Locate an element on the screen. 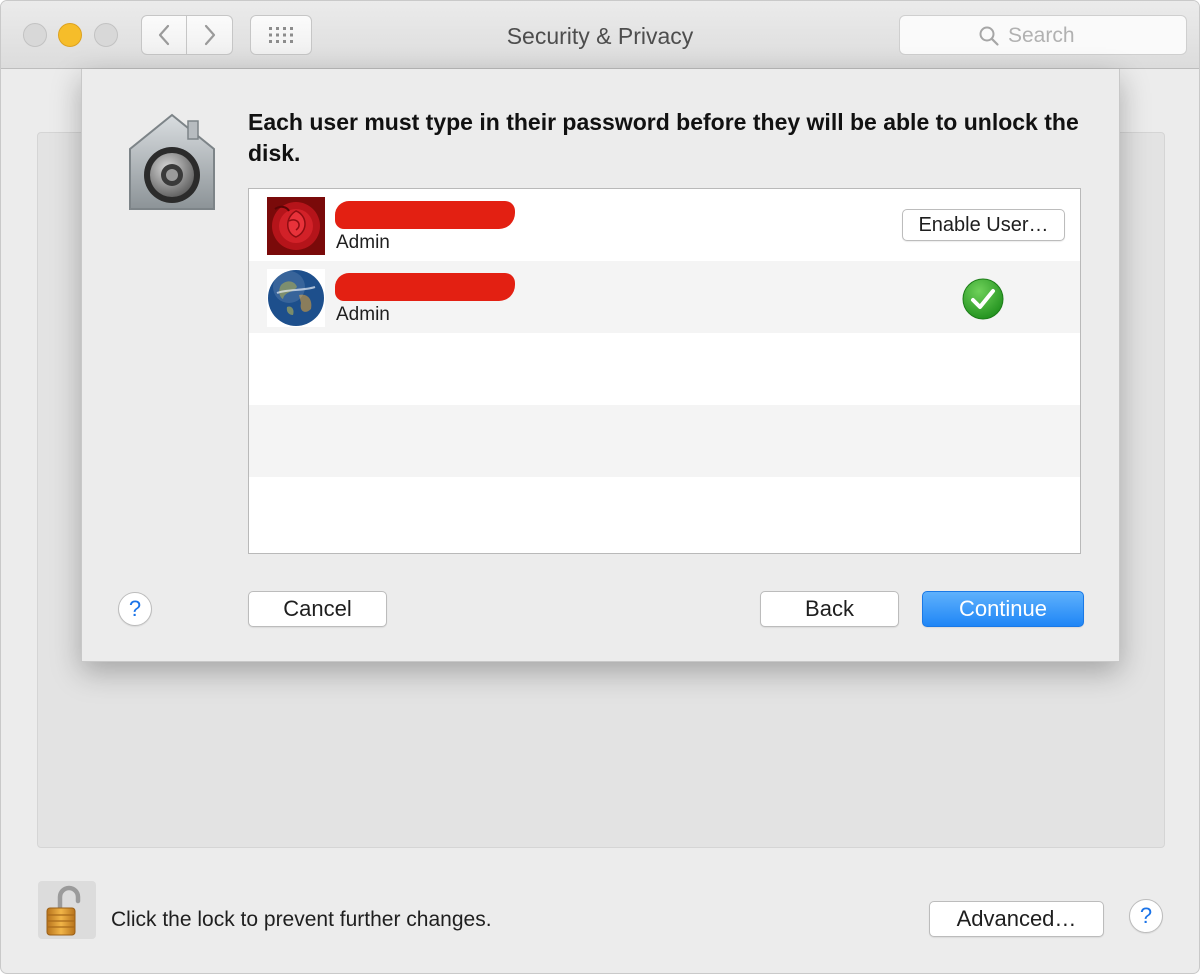 The image size is (1200, 974). back-button: Back is located at coordinates (829, 609).